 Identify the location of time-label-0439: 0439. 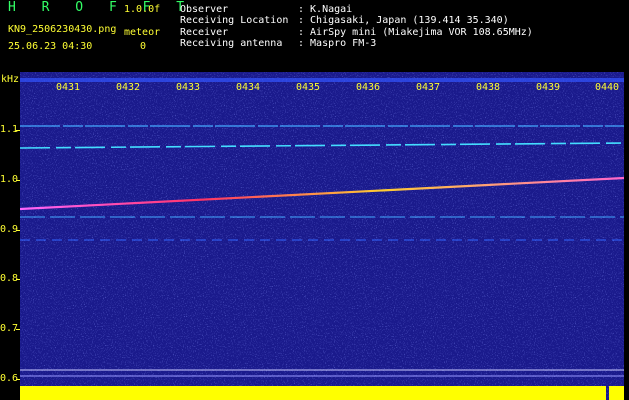
(548, 87).